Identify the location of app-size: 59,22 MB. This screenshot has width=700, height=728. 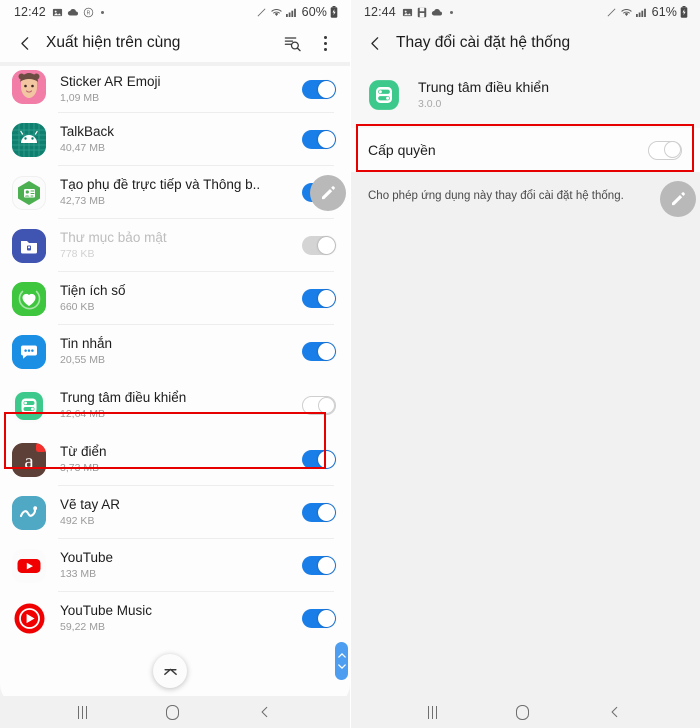
(82, 627).